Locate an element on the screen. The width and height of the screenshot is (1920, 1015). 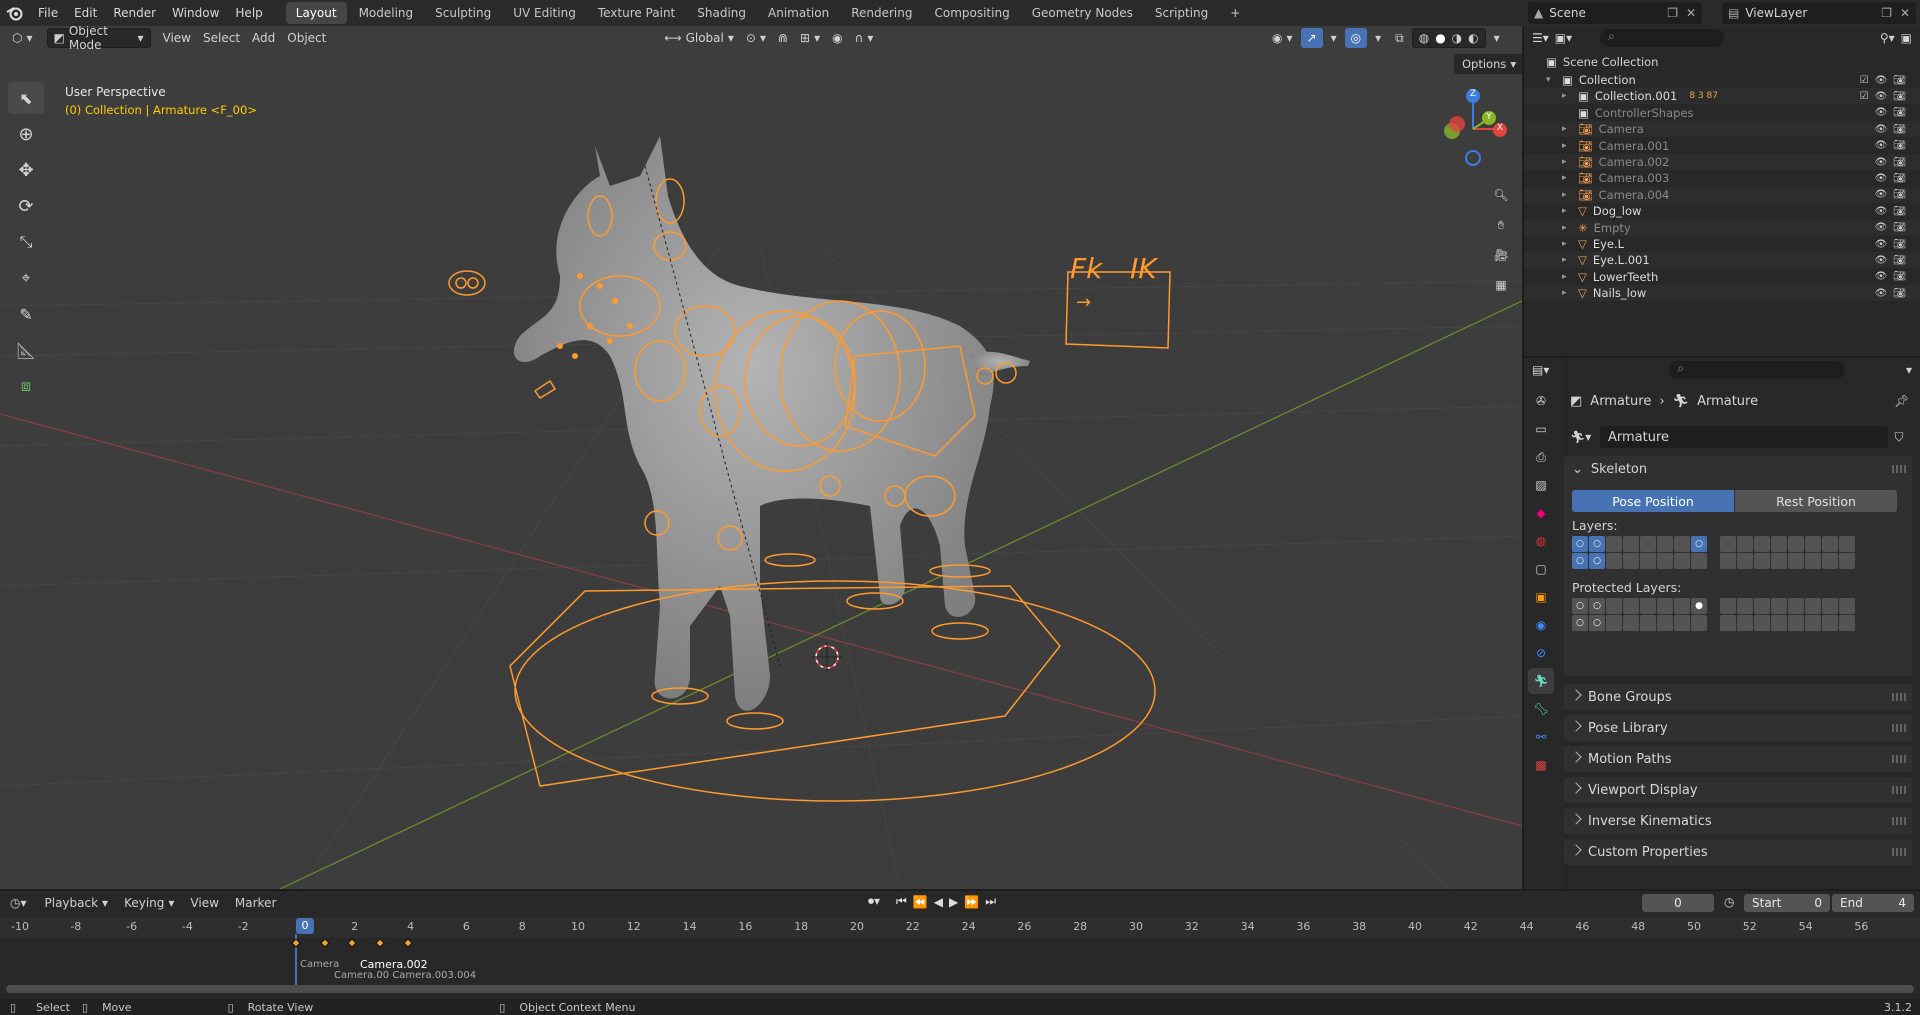
outliner-row: ▸ ▽ Nails_low 👁︎📷︎ is located at coordinates (1722, 293).